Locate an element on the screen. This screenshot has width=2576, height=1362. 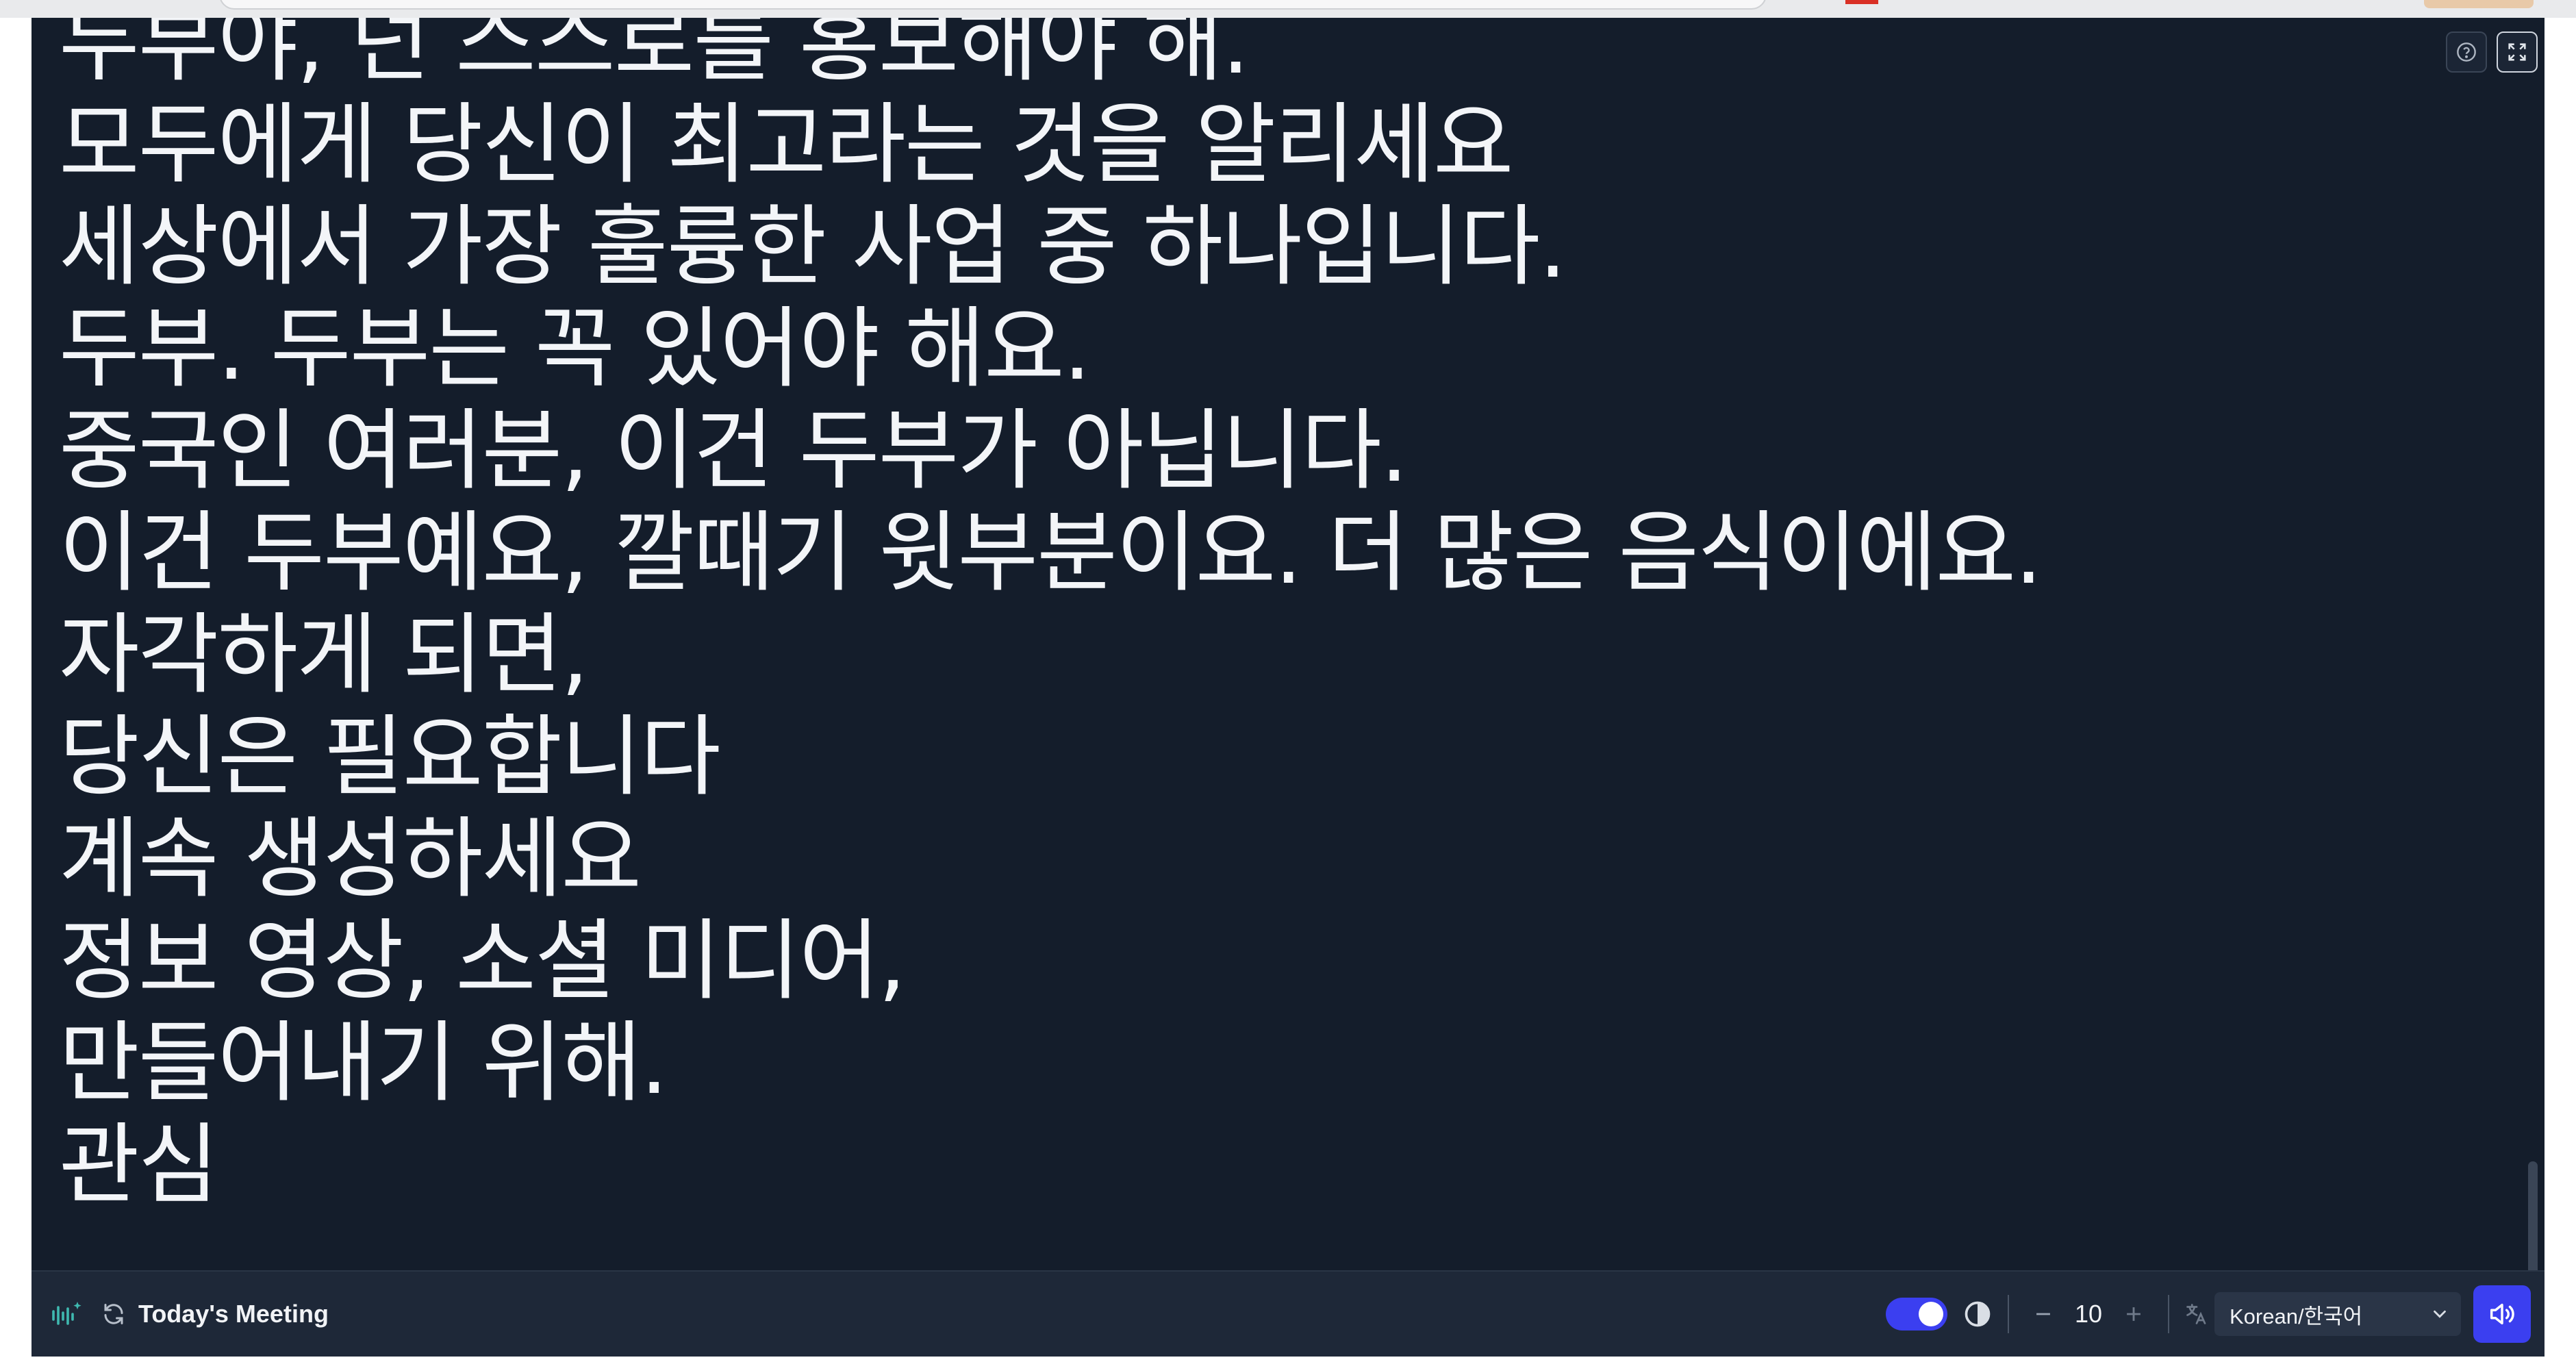
browser-chrome-strip is located at coordinates (1288, 9).